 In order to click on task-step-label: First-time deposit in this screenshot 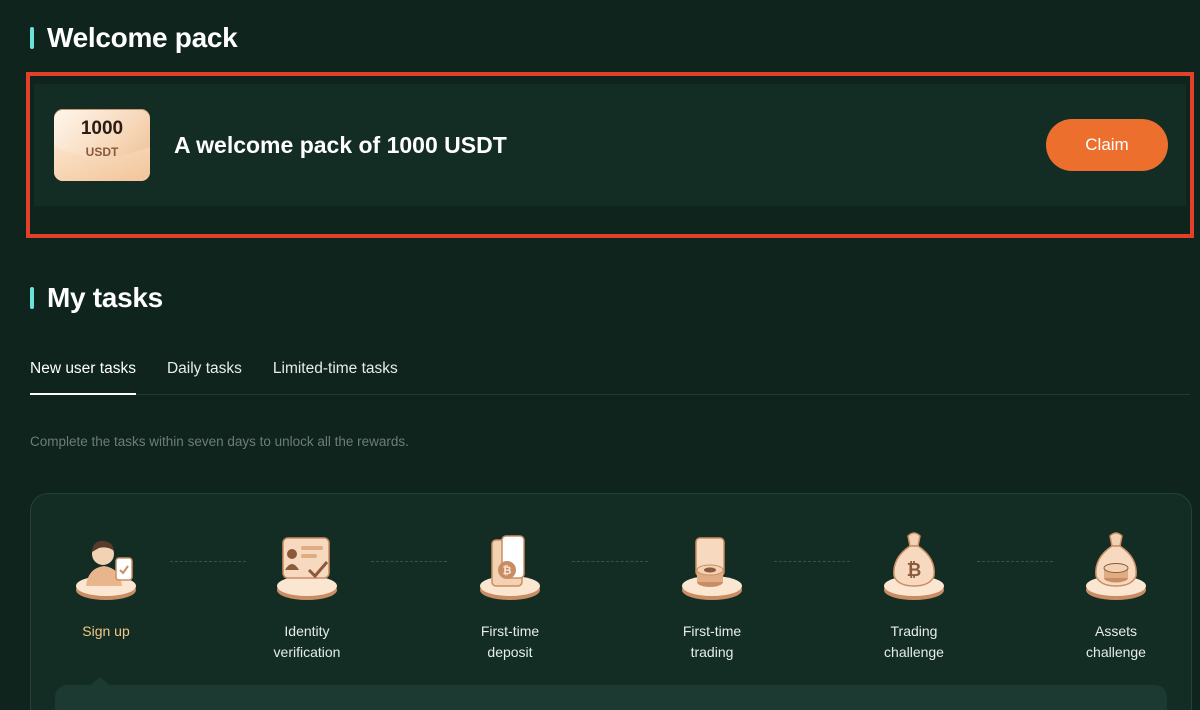, I will do `click(510, 641)`.